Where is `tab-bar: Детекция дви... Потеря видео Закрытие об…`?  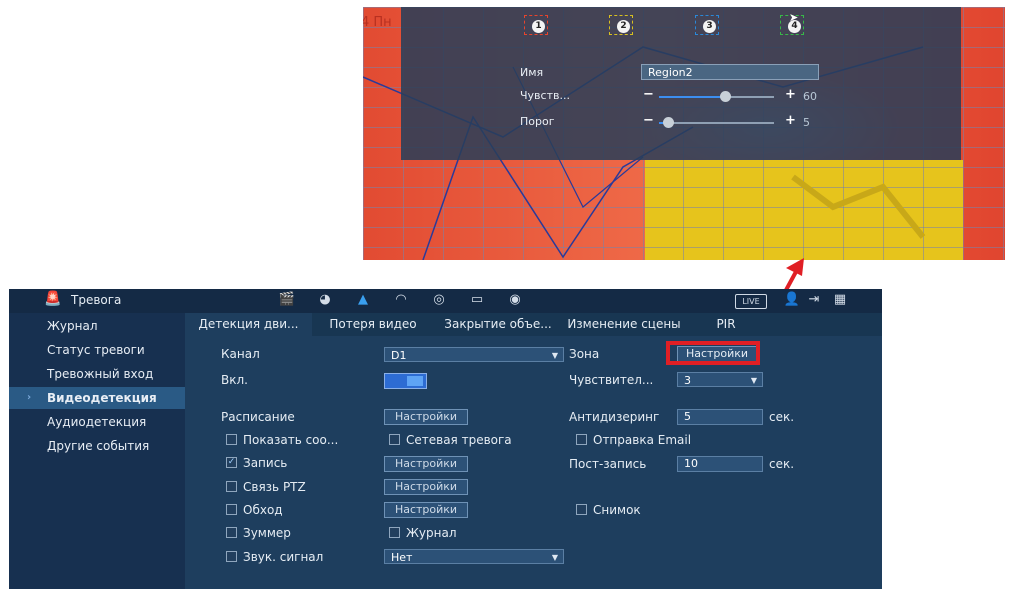 tab-bar: Детекция дви... Потеря видео Закрытие об… is located at coordinates (533, 324).